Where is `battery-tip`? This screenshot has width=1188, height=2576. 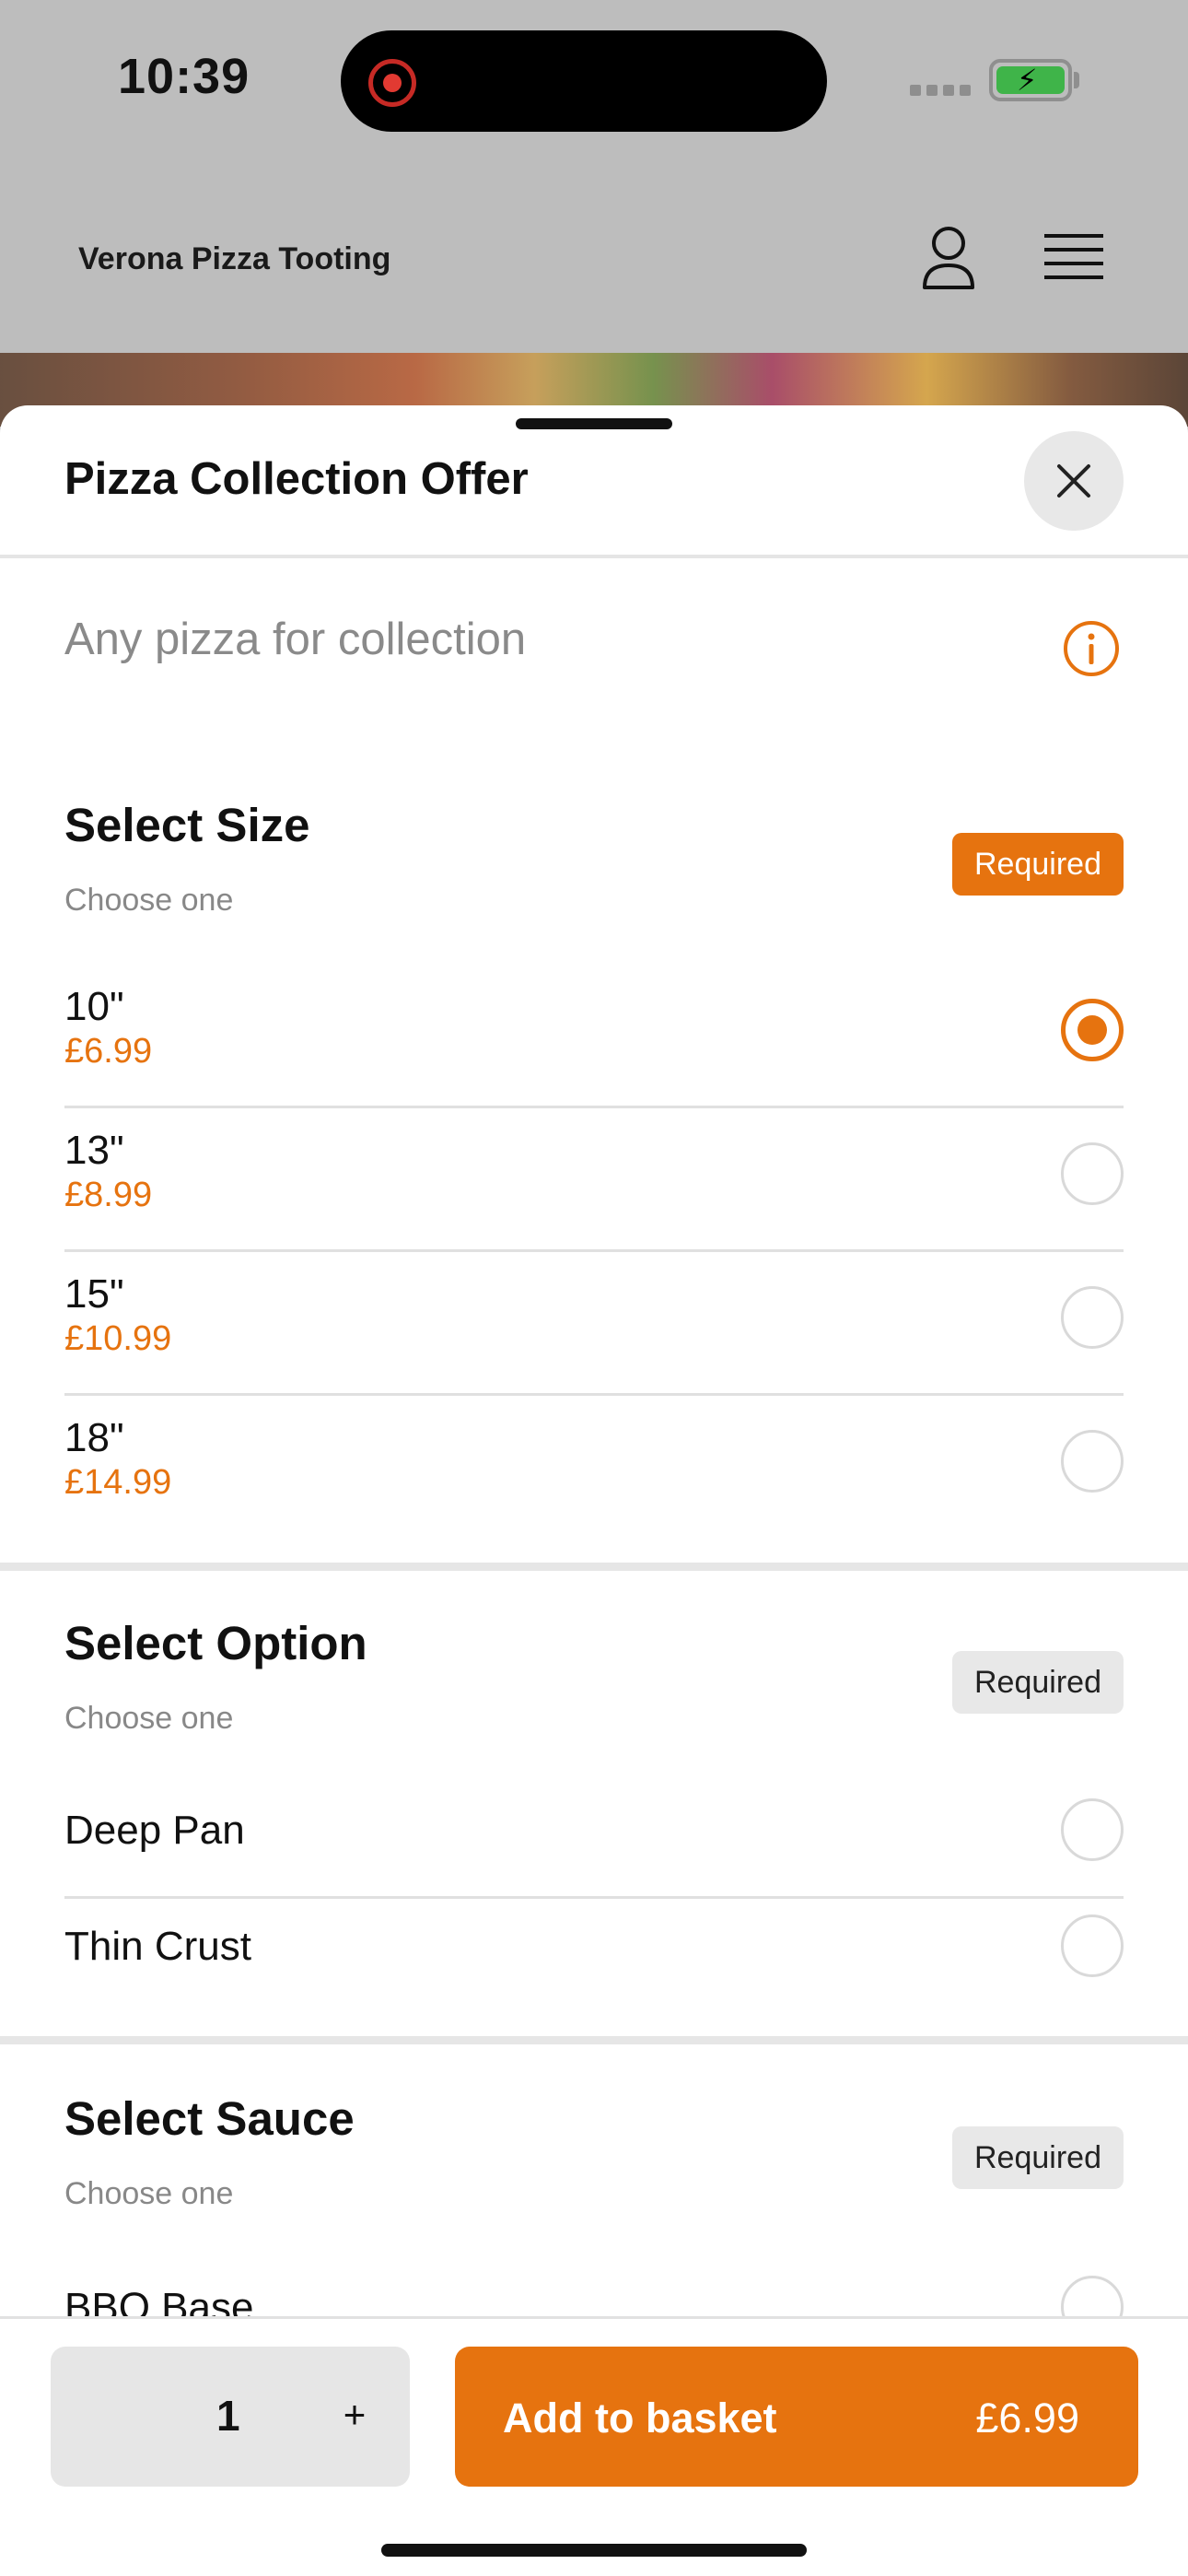 battery-tip is located at coordinates (1076, 80).